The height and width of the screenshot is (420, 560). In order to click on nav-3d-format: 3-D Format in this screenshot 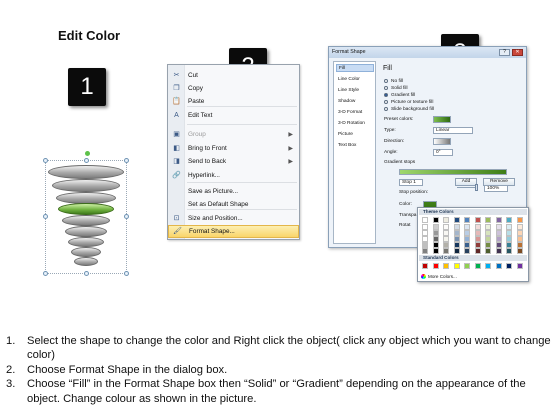, I will do `click(355, 113)`.